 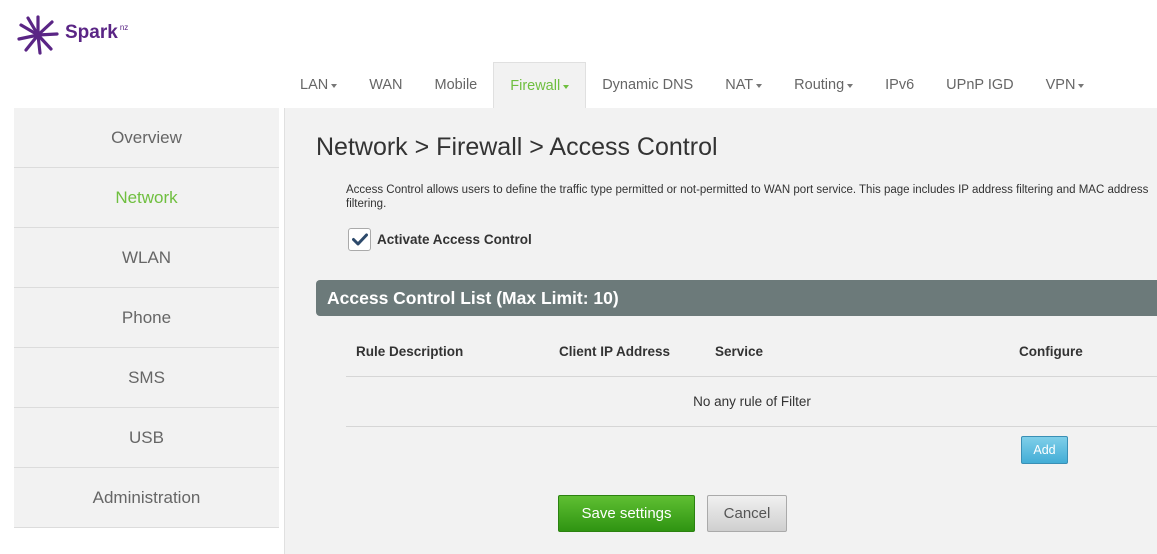 I want to click on tab-label: VPN, so click(x=1060, y=85).